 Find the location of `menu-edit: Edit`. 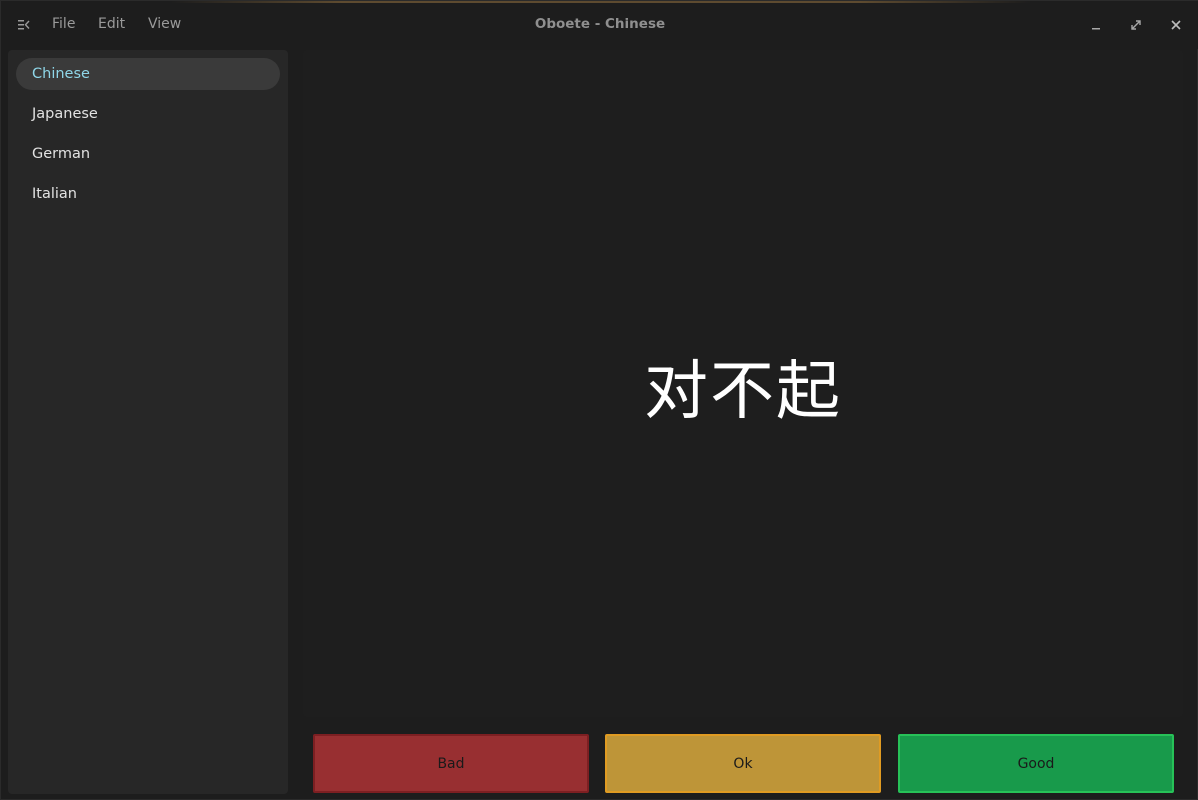

menu-edit: Edit is located at coordinates (111, 24).